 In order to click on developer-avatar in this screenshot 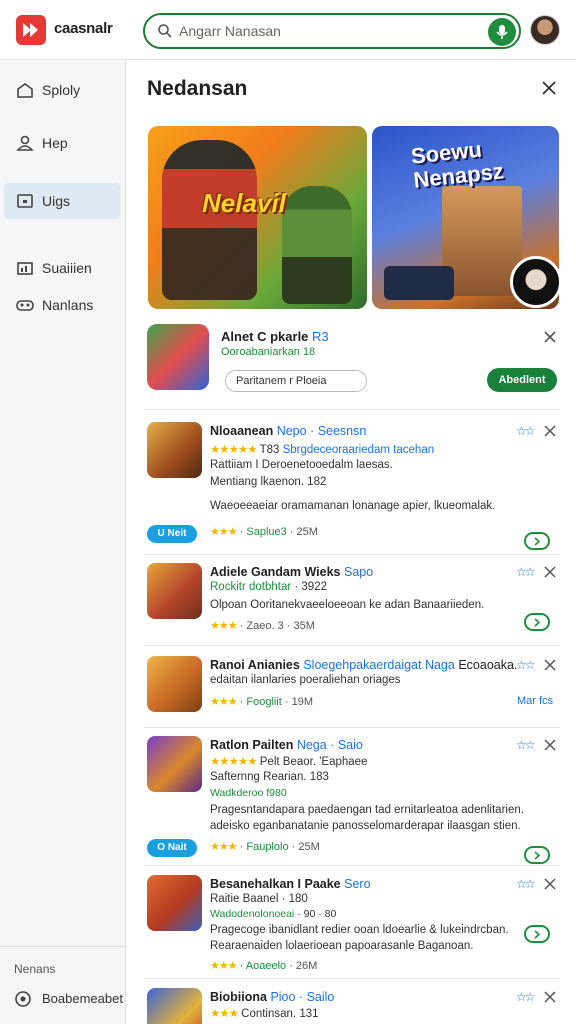, I will do `click(536, 282)`.